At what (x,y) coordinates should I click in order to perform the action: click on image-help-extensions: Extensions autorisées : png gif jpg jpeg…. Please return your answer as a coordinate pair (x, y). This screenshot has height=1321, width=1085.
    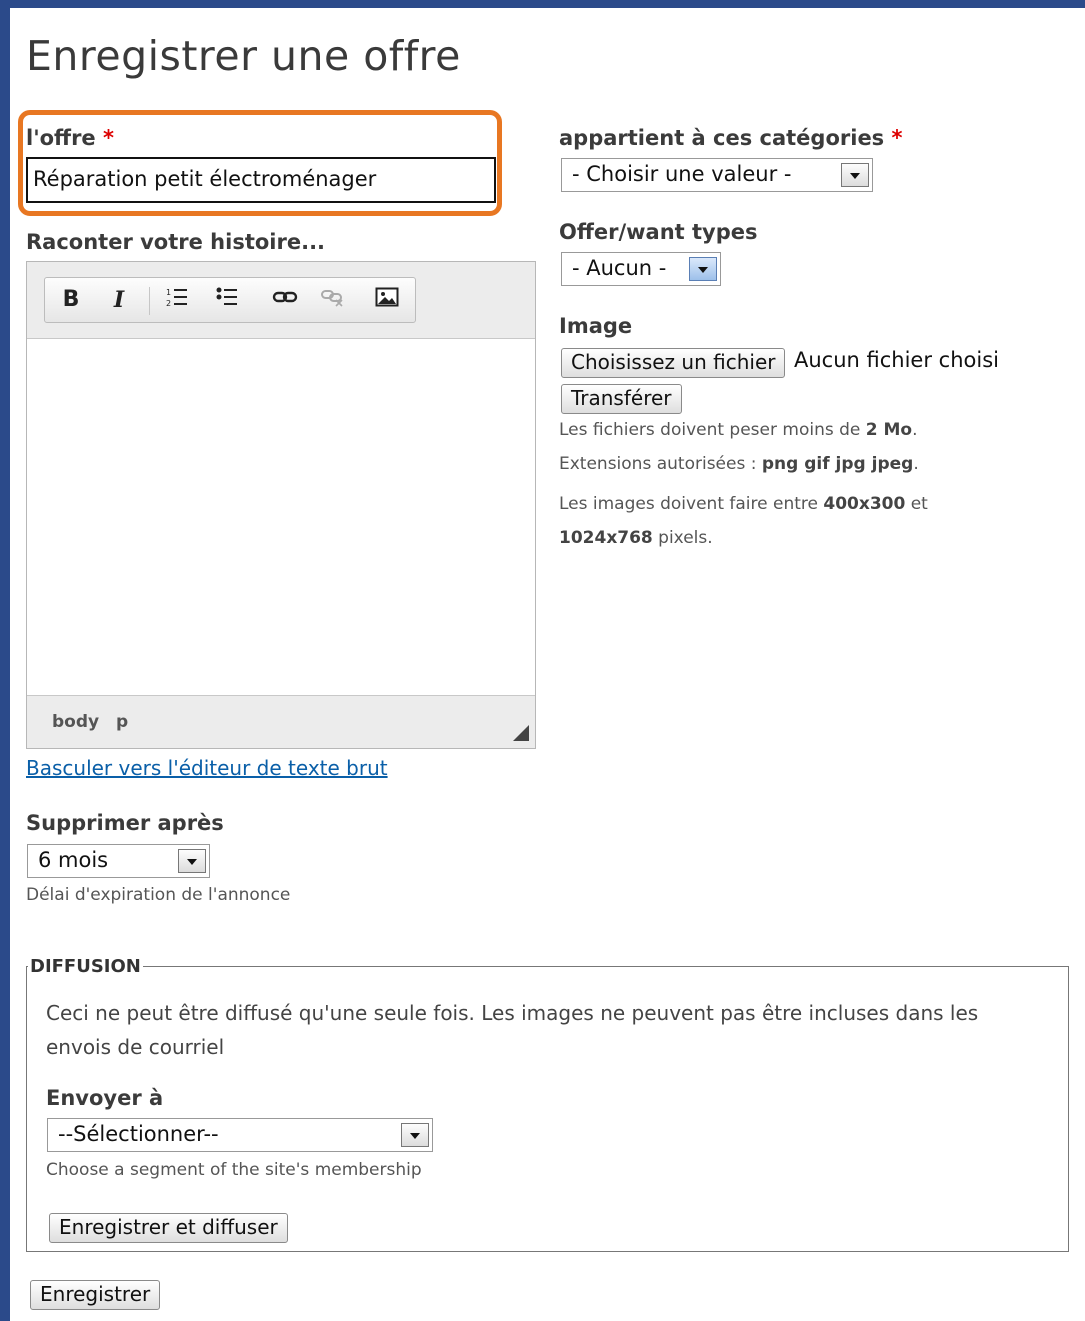
    Looking at the image, I should click on (739, 464).